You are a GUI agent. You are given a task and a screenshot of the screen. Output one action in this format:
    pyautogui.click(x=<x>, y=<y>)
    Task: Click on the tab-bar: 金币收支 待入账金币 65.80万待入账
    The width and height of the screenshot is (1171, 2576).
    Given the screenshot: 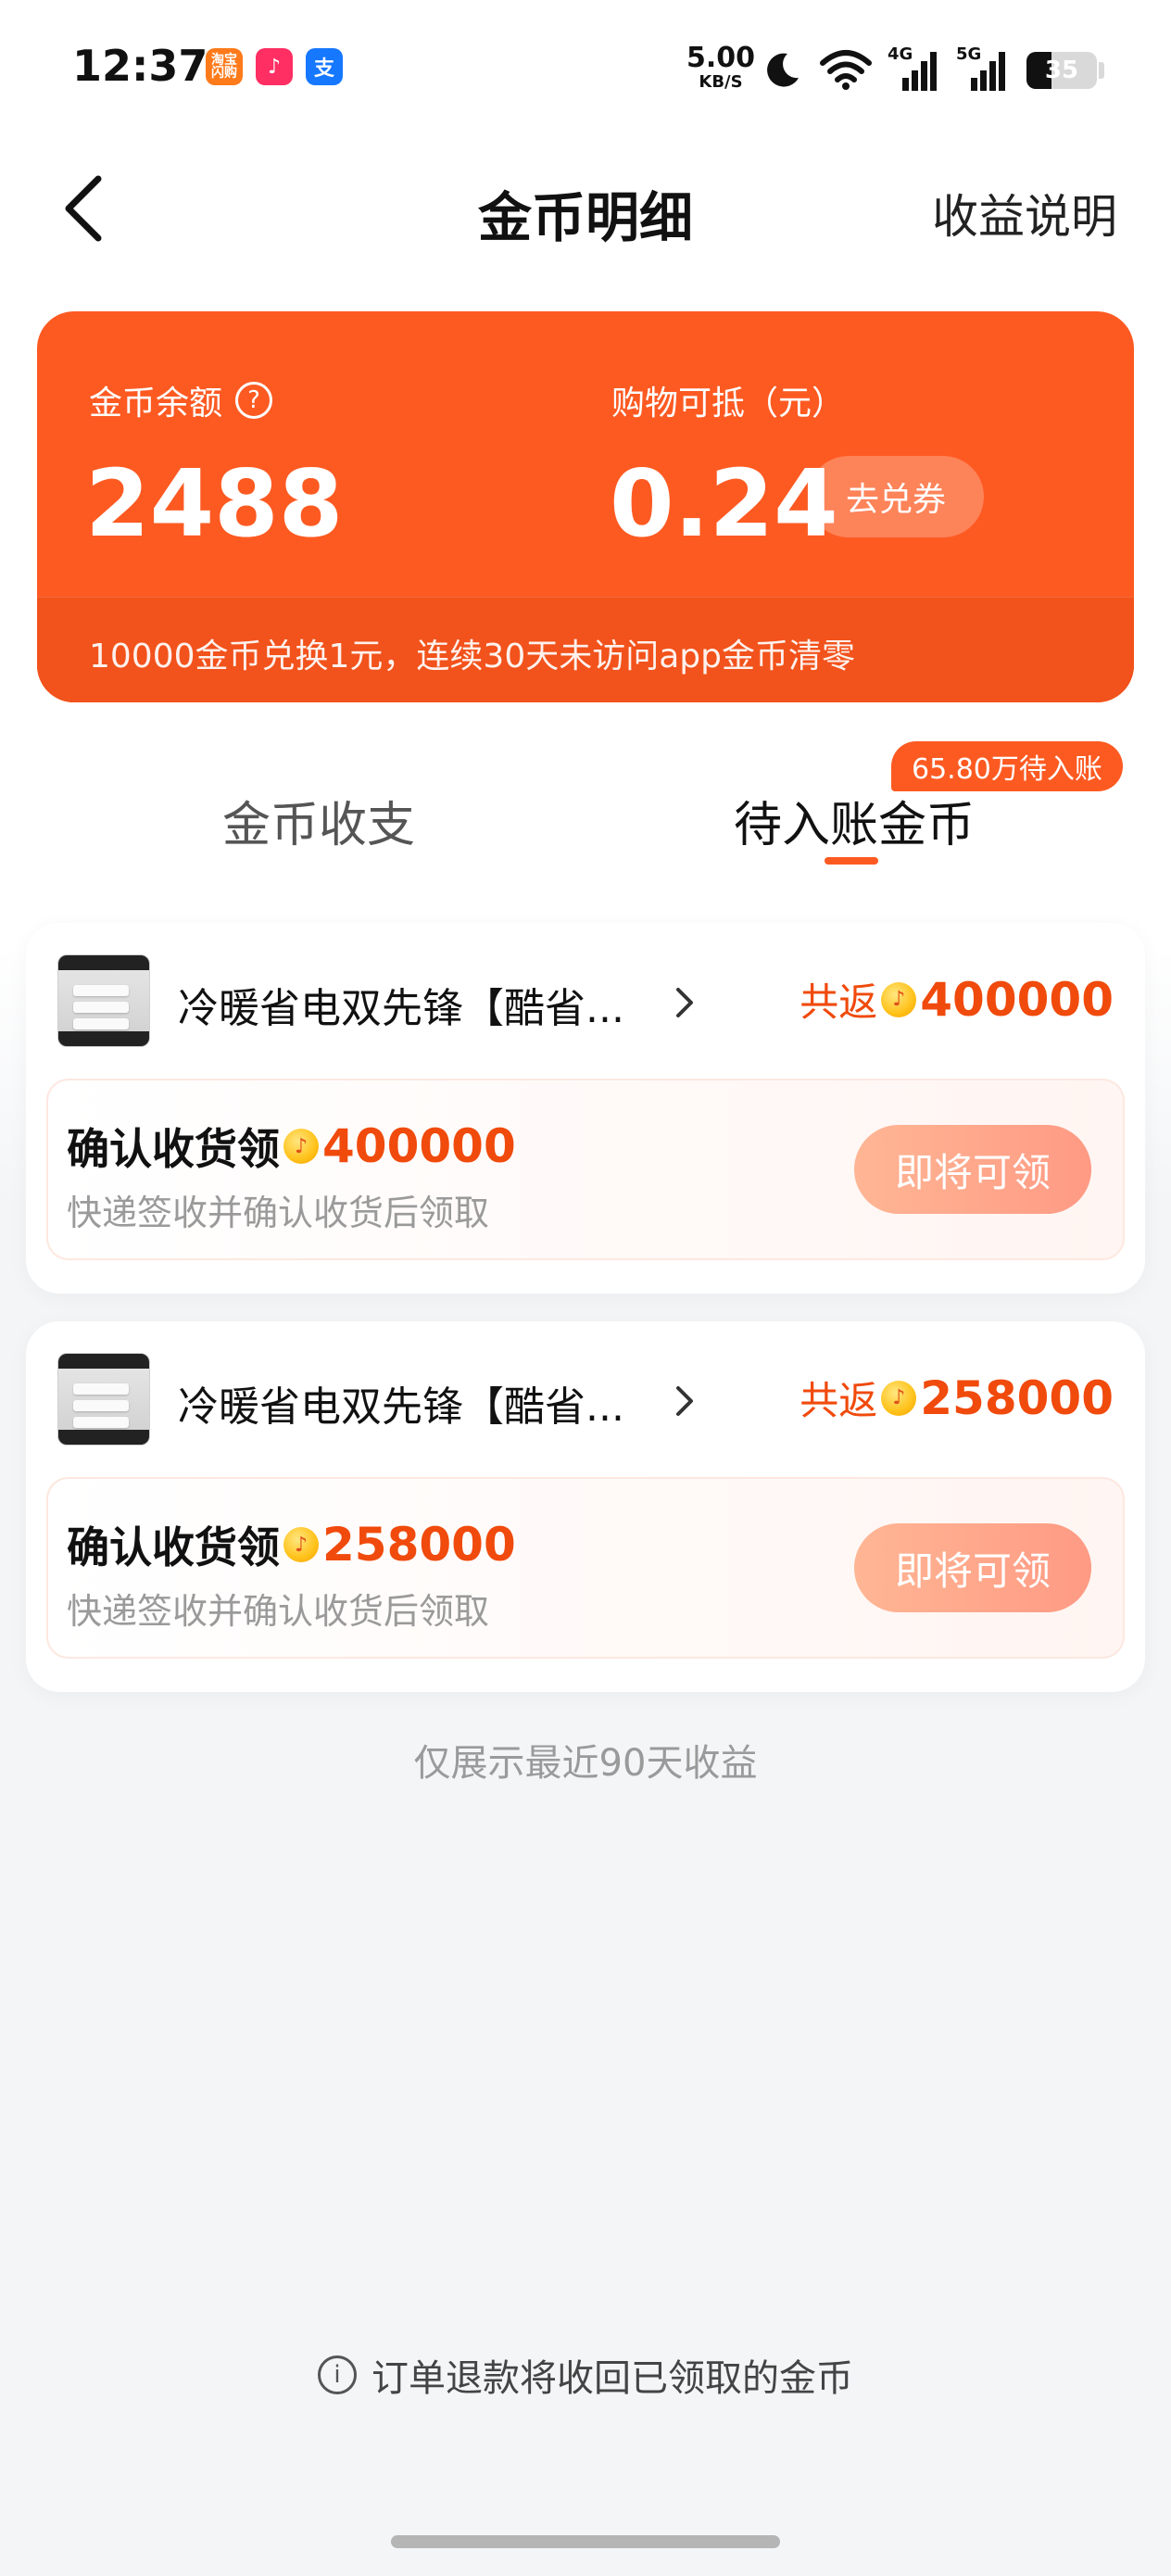 What is the action you would take?
    pyautogui.click(x=585, y=810)
    